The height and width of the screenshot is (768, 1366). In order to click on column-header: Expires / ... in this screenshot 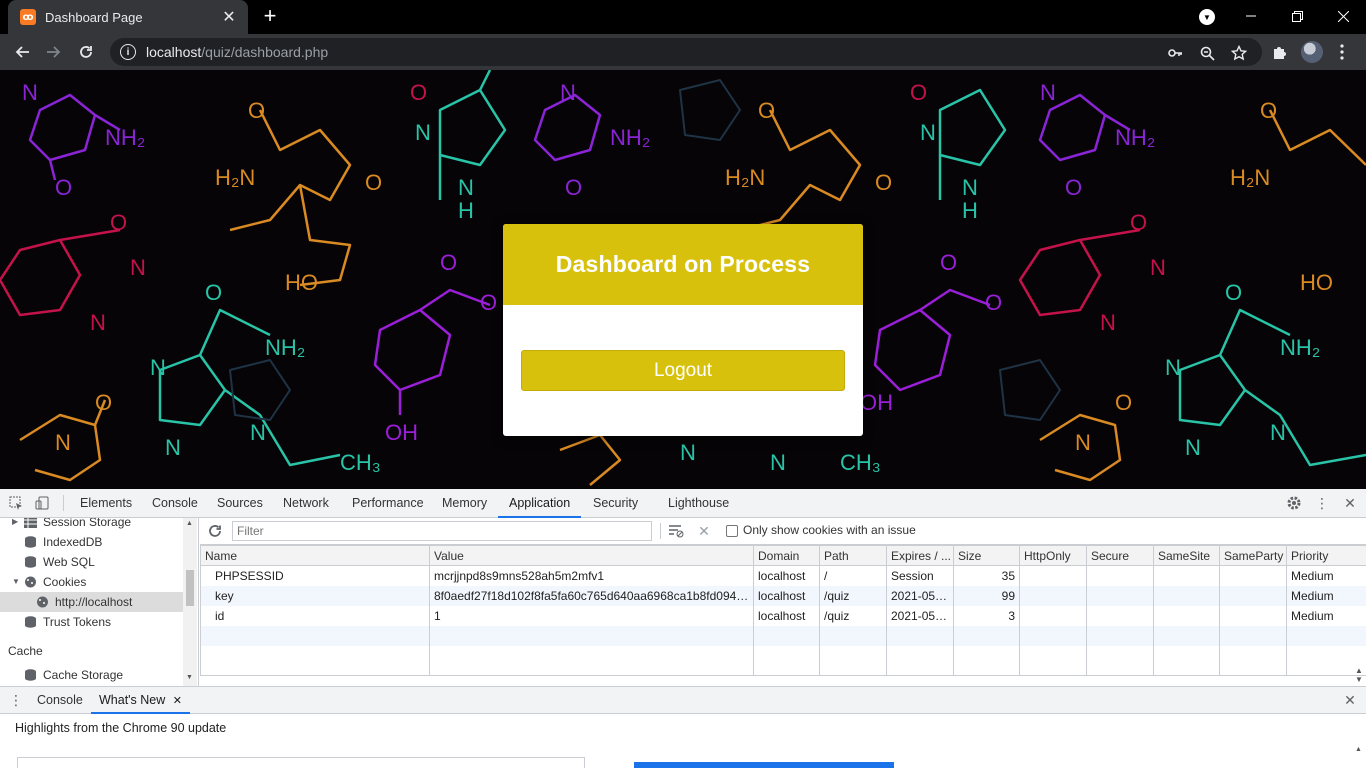, I will do `click(920, 555)`.